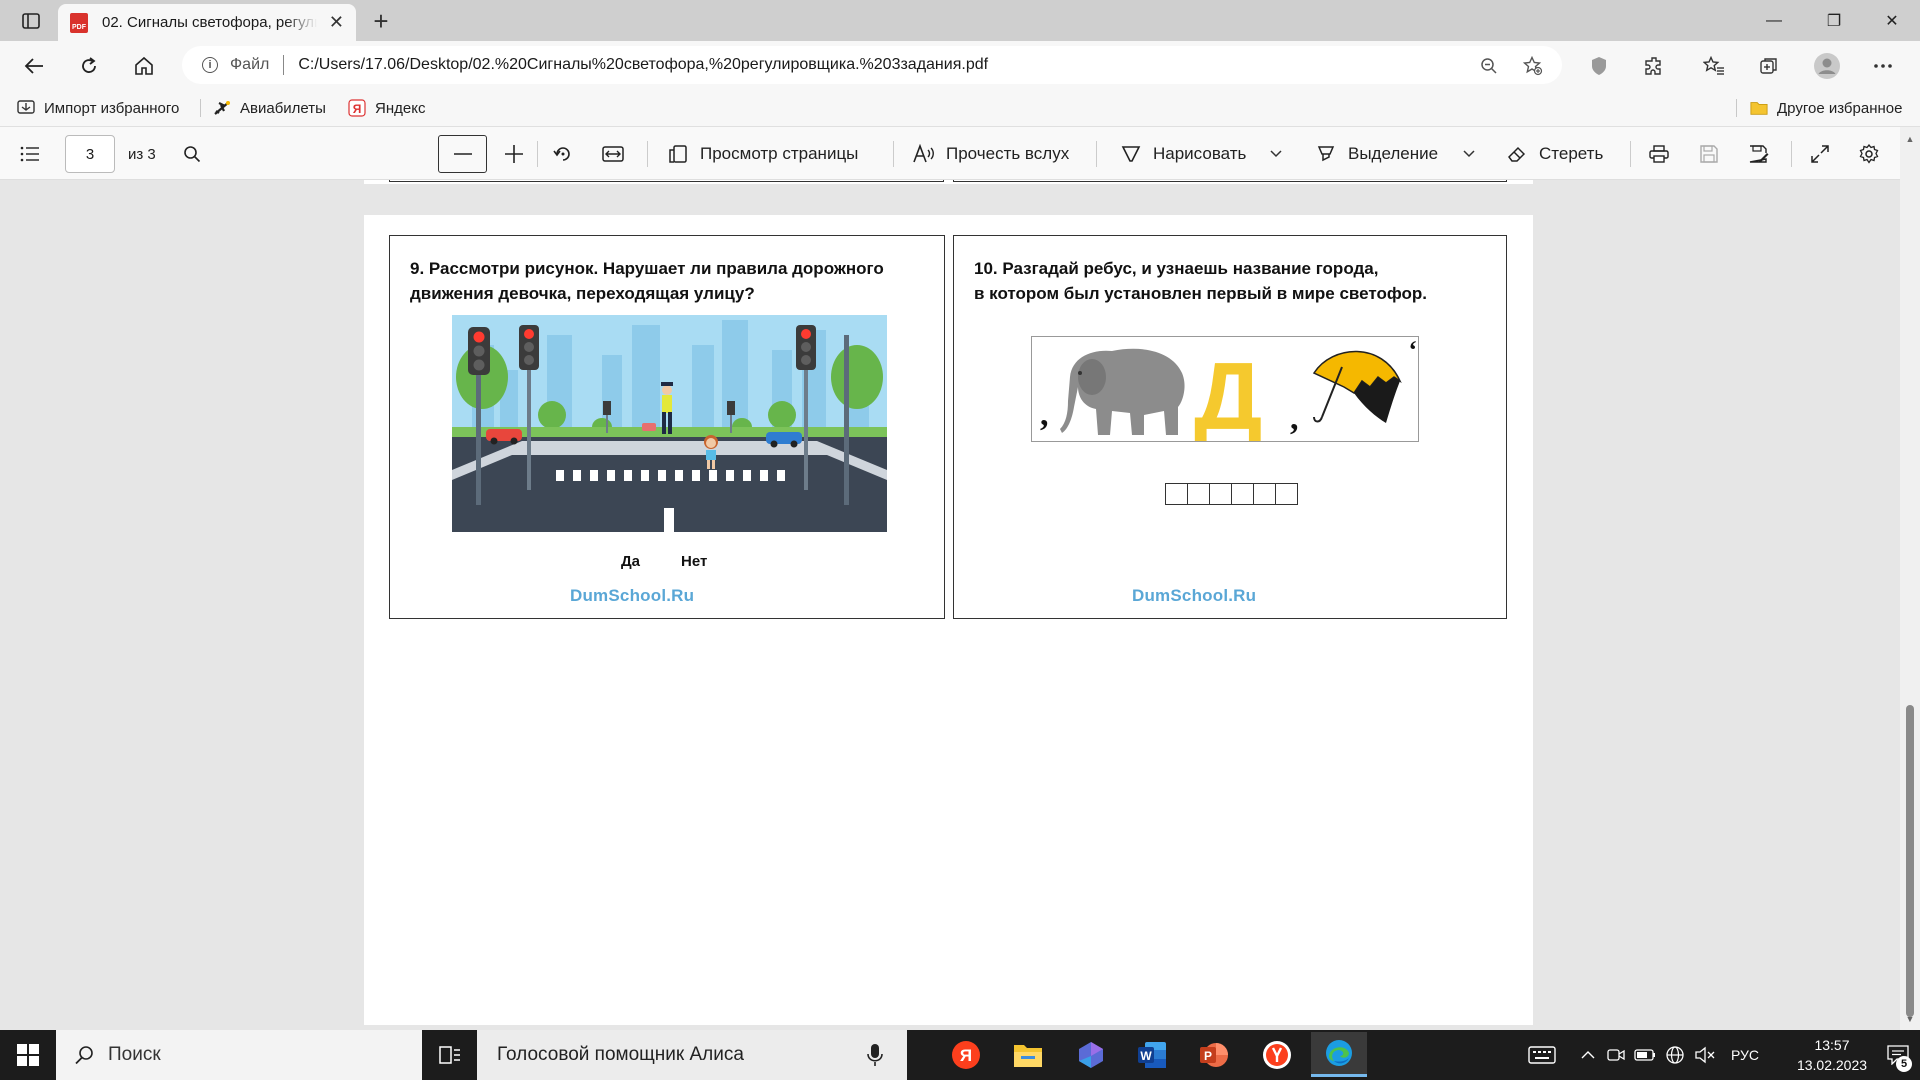 The height and width of the screenshot is (1080, 1920). Describe the element at coordinates (1874, 154) in the screenshot. I see `pdf-settings-button` at that location.